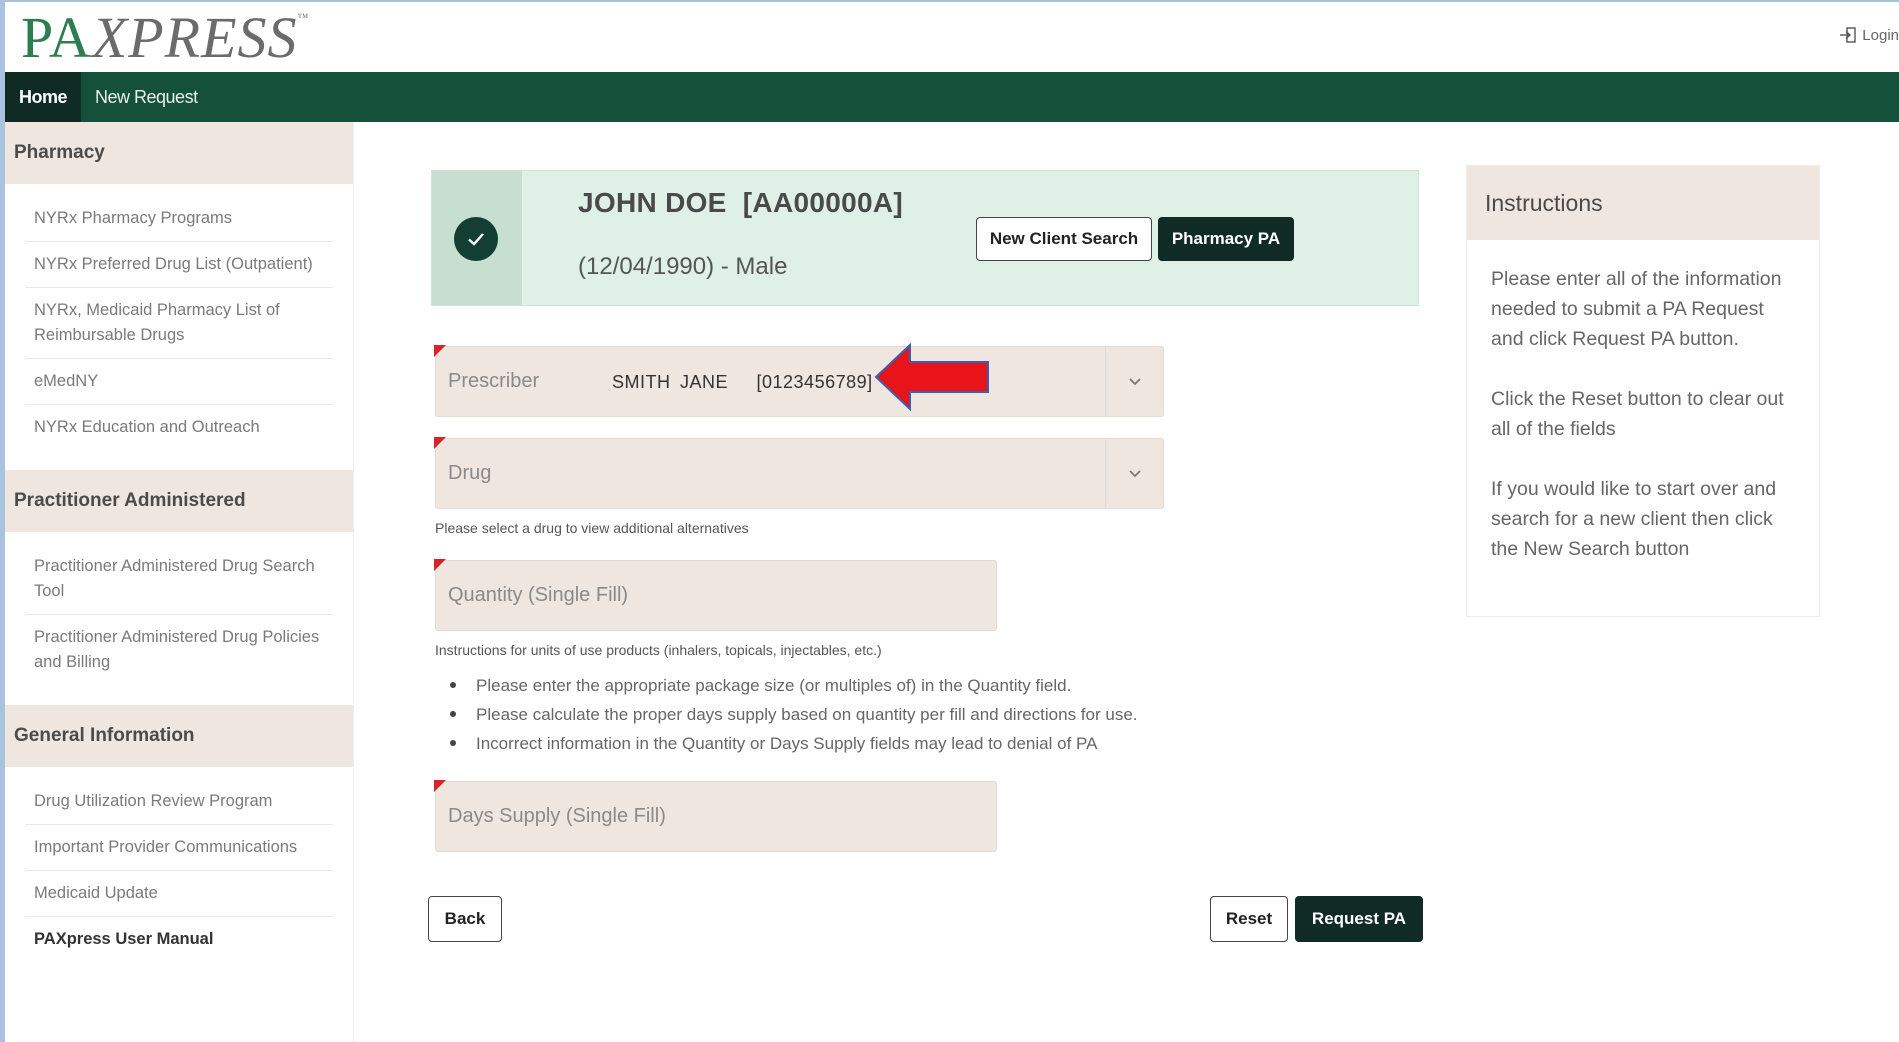 This screenshot has height=1042, width=1899. I want to click on annotation-arrow-icon, so click(931, 377).